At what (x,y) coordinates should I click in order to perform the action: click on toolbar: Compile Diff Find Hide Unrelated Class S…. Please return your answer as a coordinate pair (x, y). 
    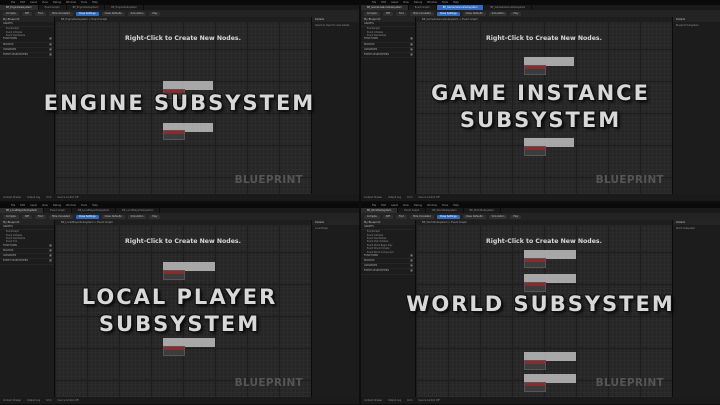
    Looking at the image, I should click on (540, 13).